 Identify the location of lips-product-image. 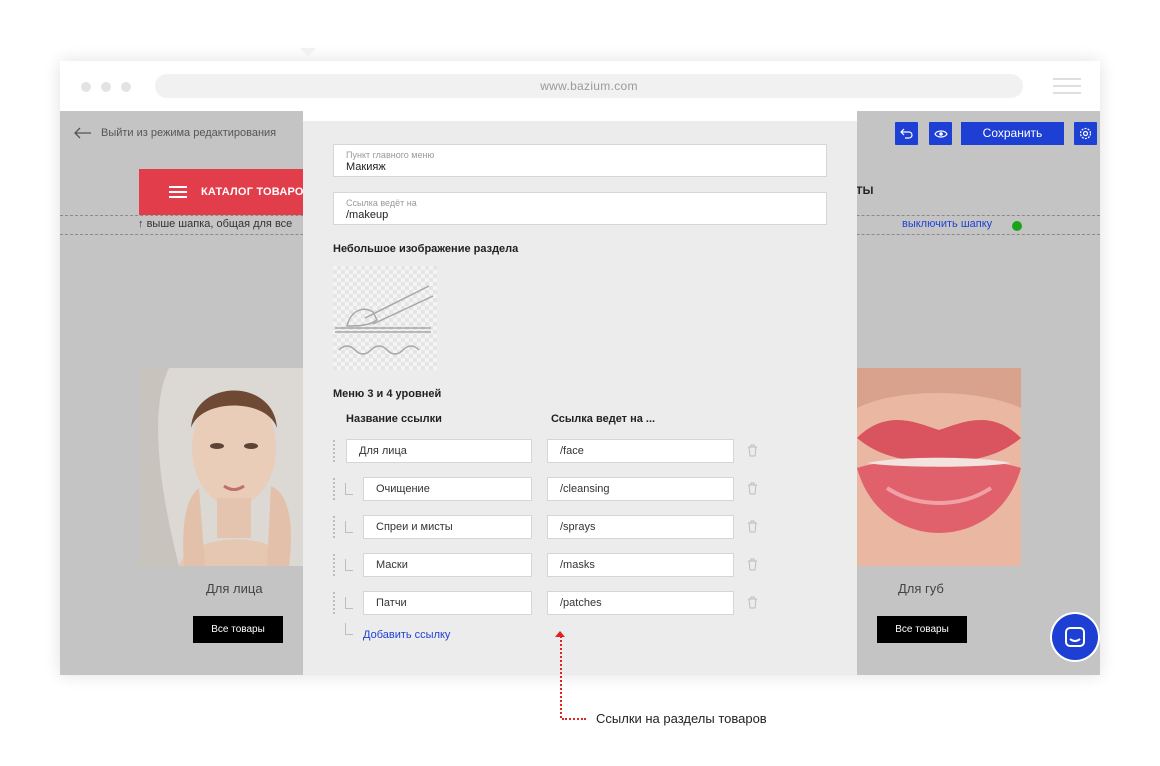
(939, 467).